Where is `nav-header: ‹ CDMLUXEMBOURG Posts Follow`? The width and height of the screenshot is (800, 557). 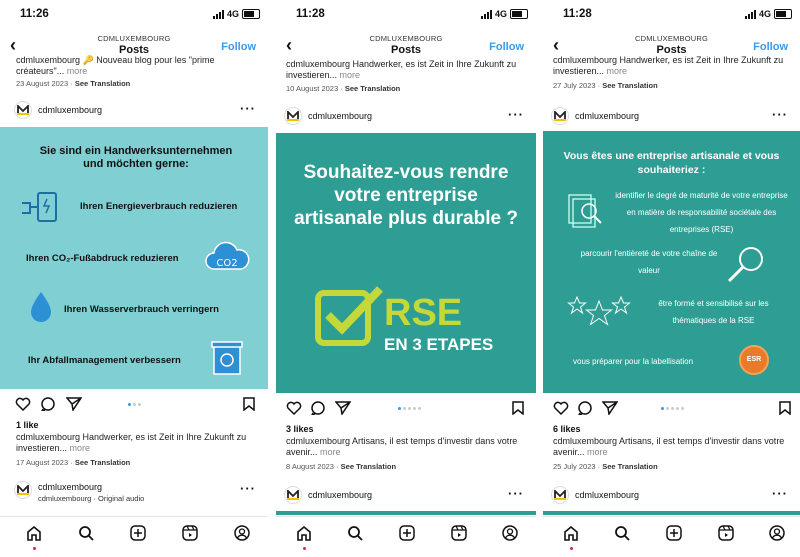 nav-header: ‹ CDMLUXEMBOURG Posts Follow is located at coordinates (406, 47).